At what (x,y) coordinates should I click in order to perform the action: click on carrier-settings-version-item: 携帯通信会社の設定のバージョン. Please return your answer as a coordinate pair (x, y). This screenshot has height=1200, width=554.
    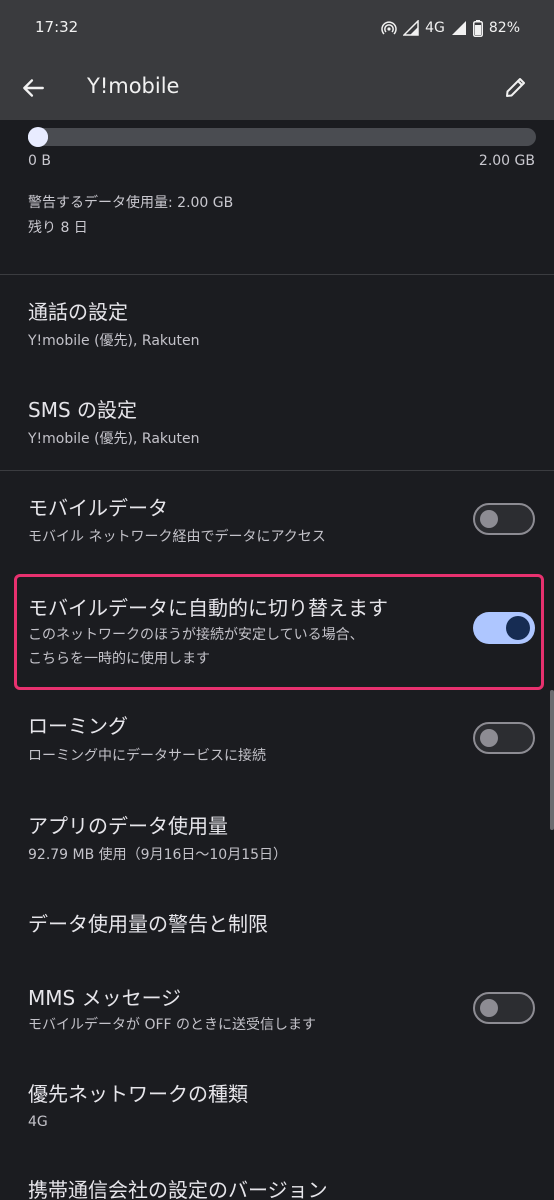
    Looking at the image, I should click on (277, 1180).